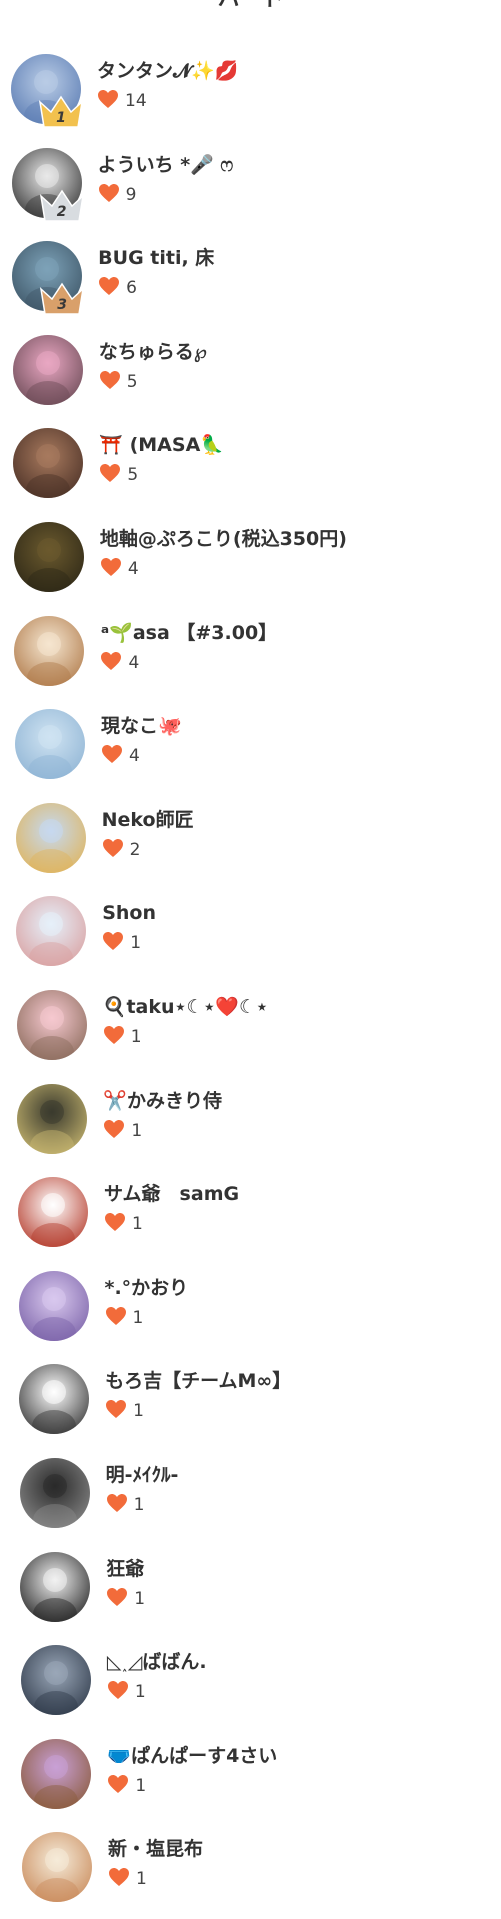 This screenshot has width=501, height=1919. What do you see at coordinates (250, 97) in the screenshot?
I see `list-item: 1 タンタン𝓝✨💋 14` at bounding box center [250, 97].